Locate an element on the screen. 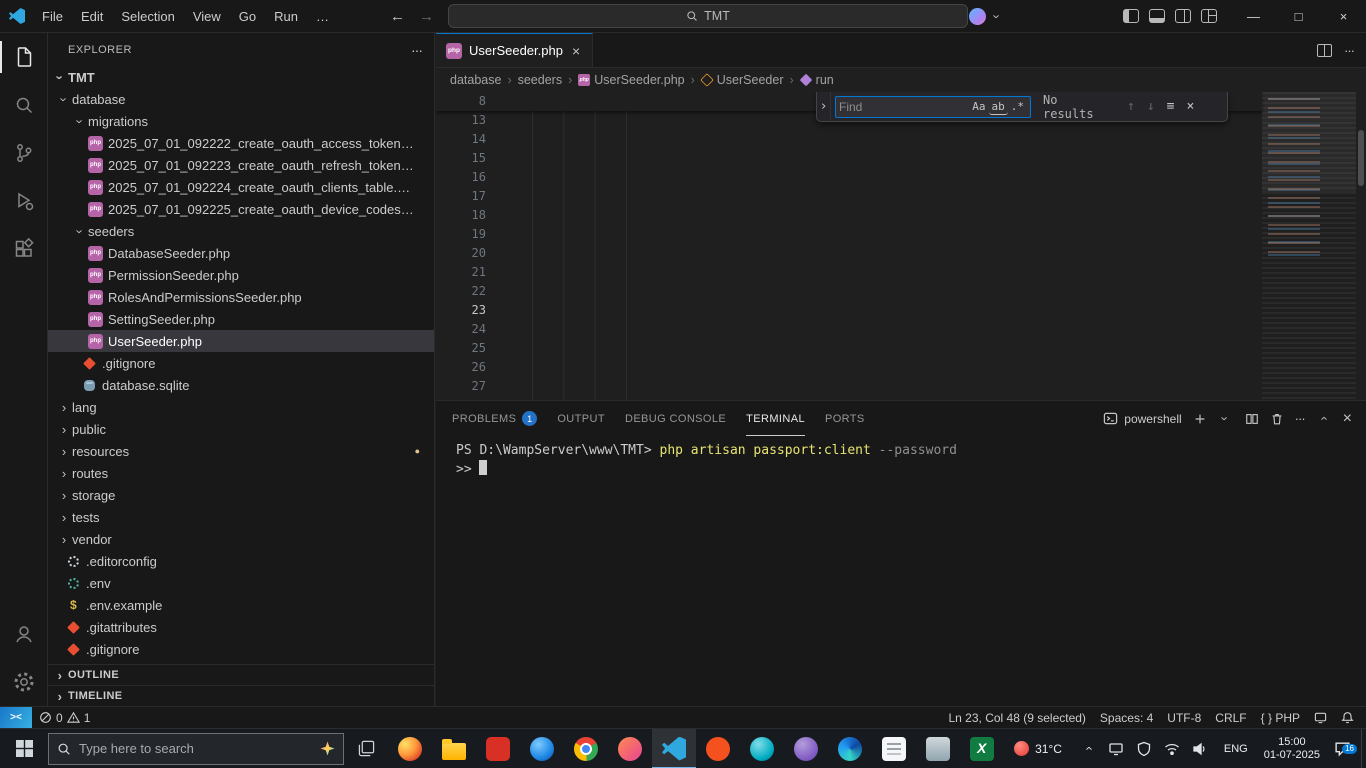 This screenshot has height=768, width=1366. breadcrumb-item: UserSeeder is located at coordinates (734, 80).